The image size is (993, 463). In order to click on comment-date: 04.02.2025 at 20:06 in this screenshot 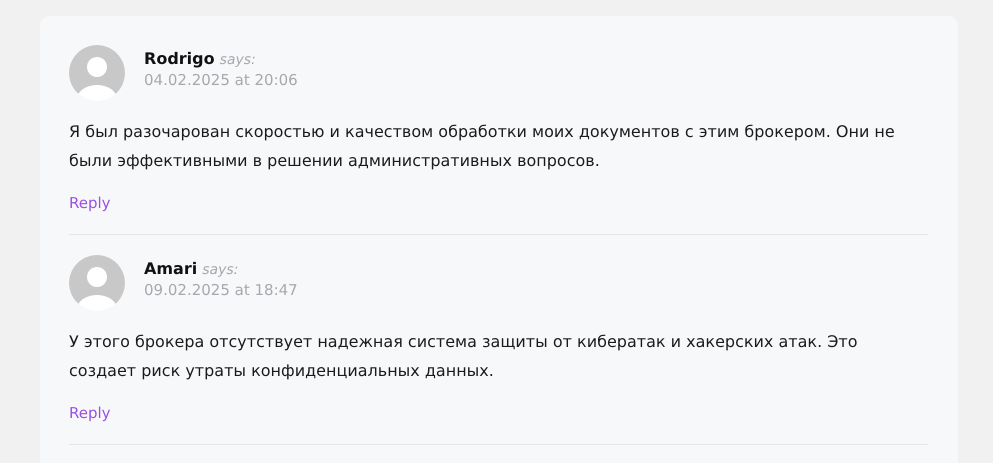, I will do `click(221, 80)`.